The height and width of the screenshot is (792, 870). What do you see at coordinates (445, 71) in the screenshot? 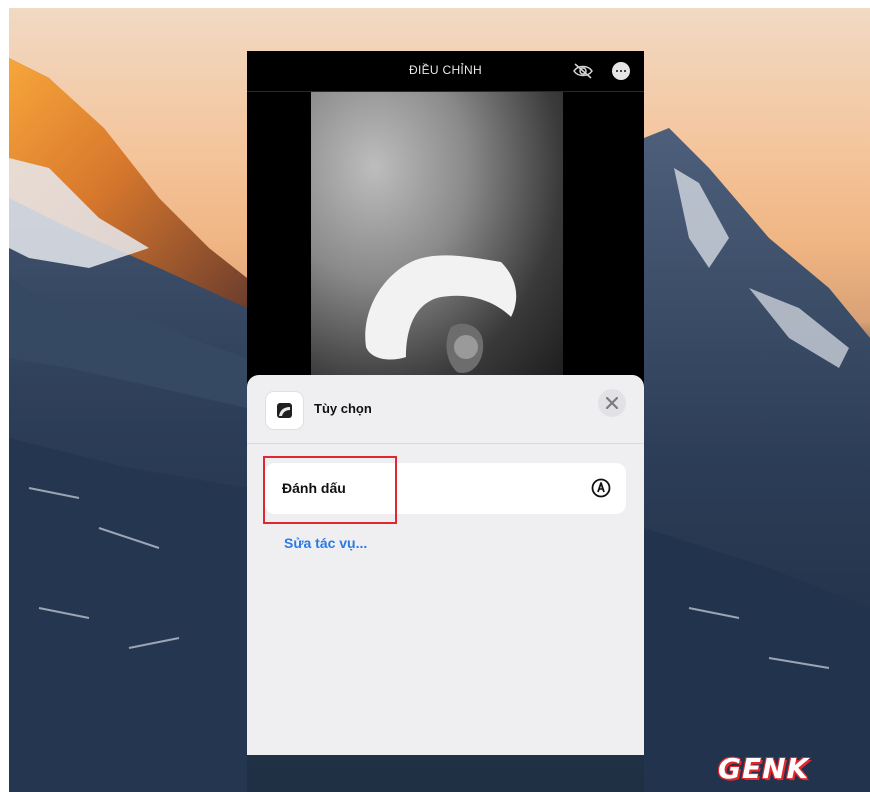
I see `top-bar: ĐIỀU CHỈNH` at bounding box center [445, 71].